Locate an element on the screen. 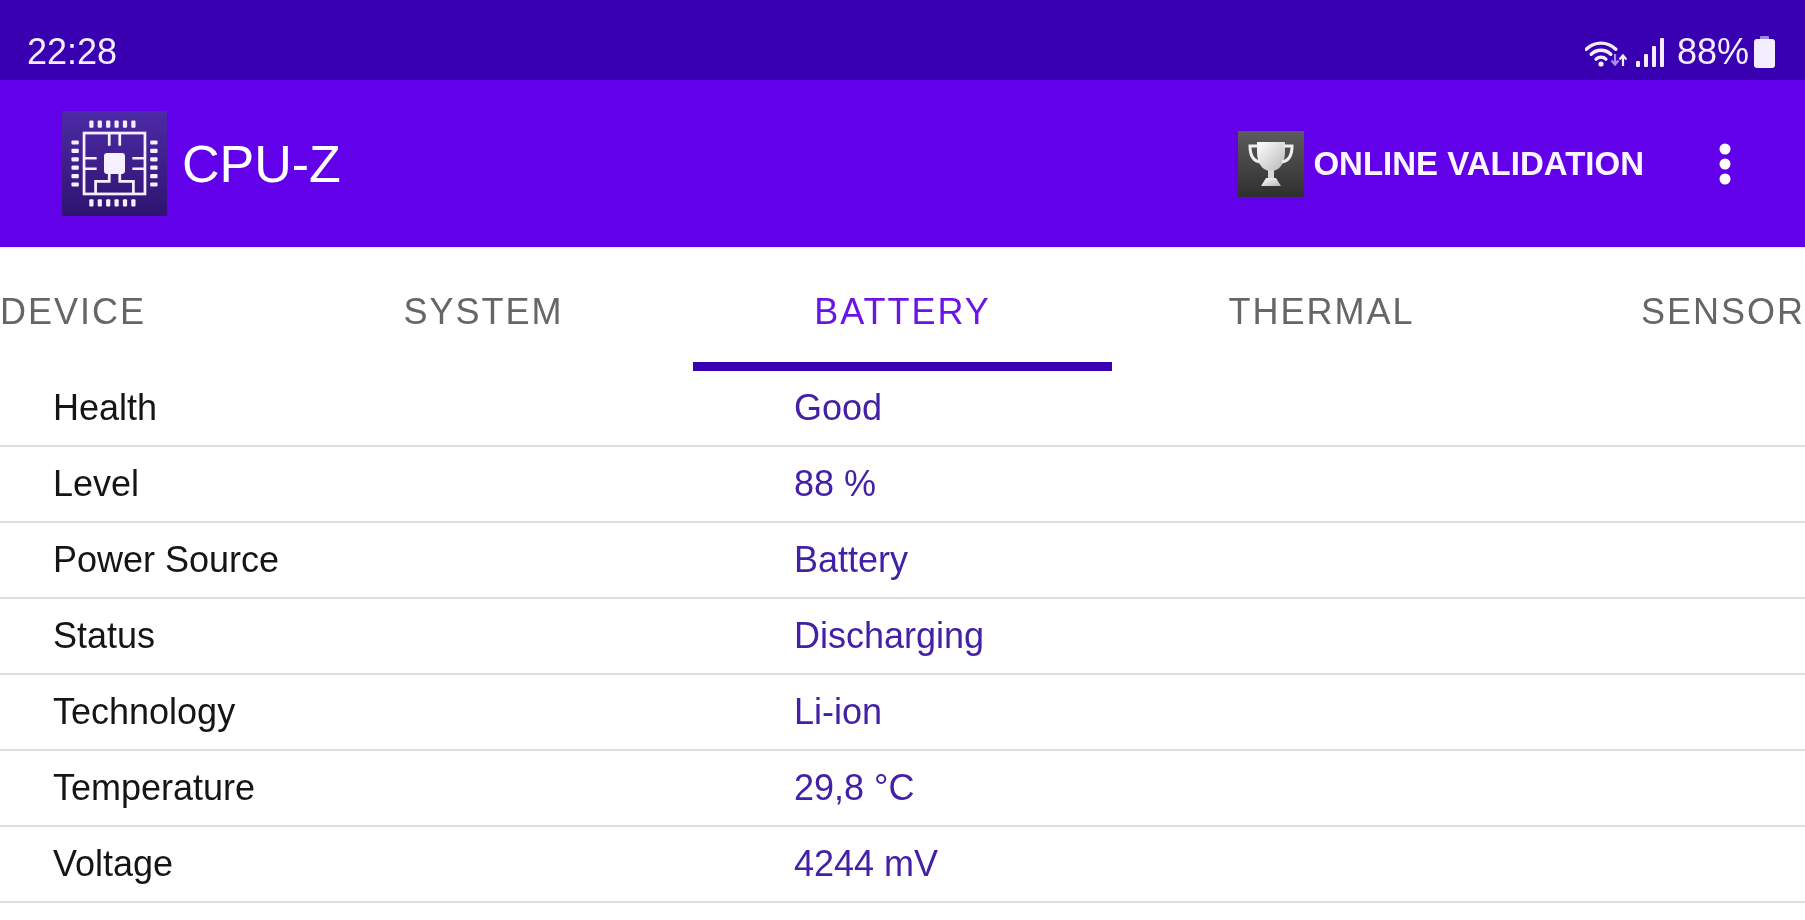 The image size is (1805, 920). tab: BATTERY is located at coordinates (902, 309).